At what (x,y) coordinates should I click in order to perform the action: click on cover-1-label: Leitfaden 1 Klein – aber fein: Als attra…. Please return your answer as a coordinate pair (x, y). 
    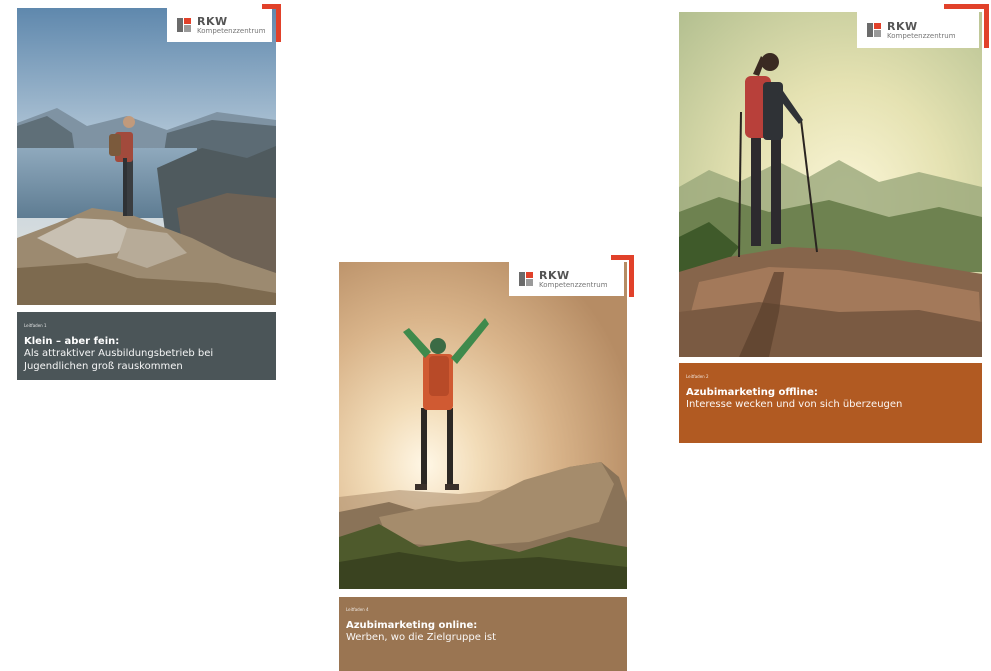
    Looking at the image, I should click on (146, 346).